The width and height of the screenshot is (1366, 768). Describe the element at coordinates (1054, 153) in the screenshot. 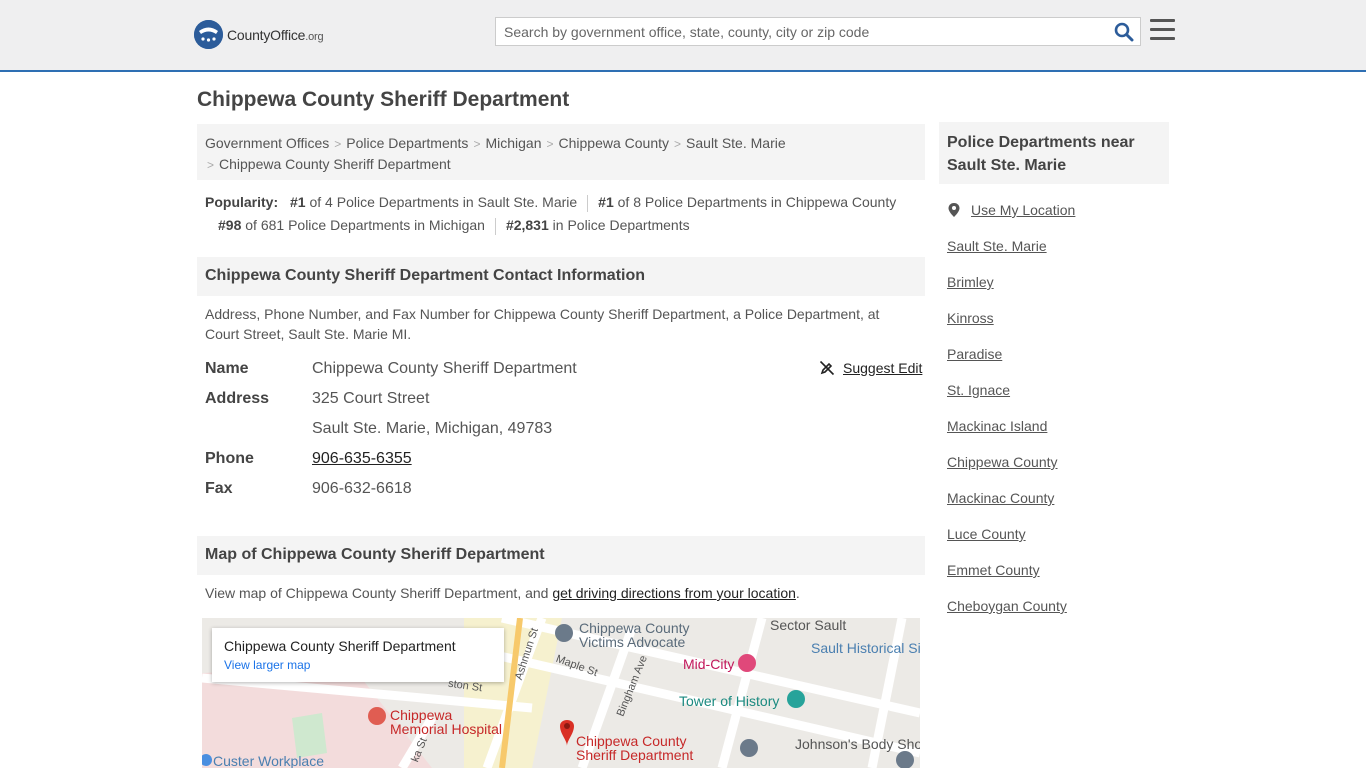

I see `sidebar-heading: Police Departments near Sault Ste. Marie` at that location.